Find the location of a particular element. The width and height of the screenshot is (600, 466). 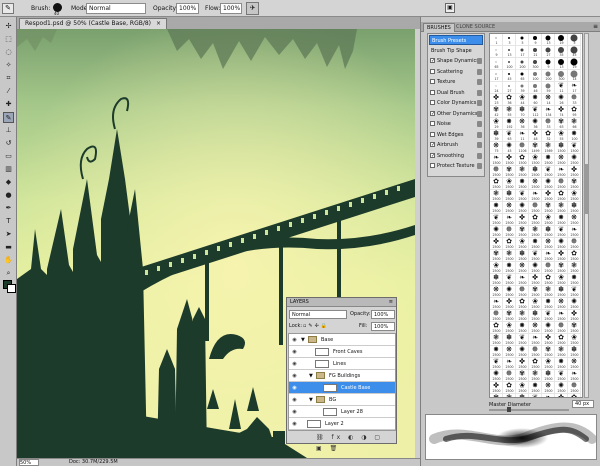

brush-preset-cell: 59 is located at coordinates (548, 88).